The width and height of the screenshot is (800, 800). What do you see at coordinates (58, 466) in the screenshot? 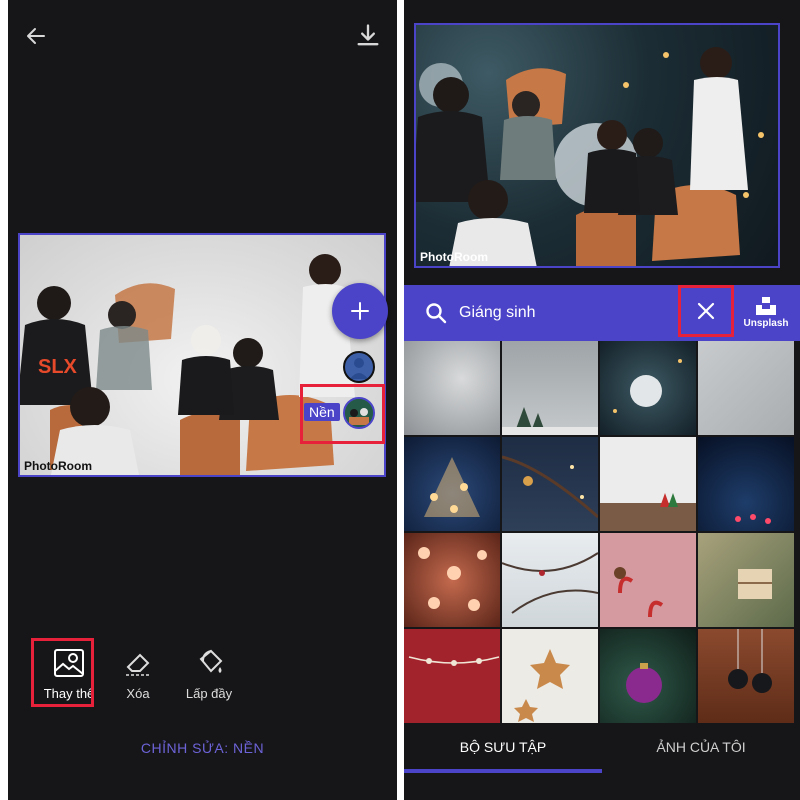
I see `watermark-label: PhotoRoom` at bounding box center [58, 466].